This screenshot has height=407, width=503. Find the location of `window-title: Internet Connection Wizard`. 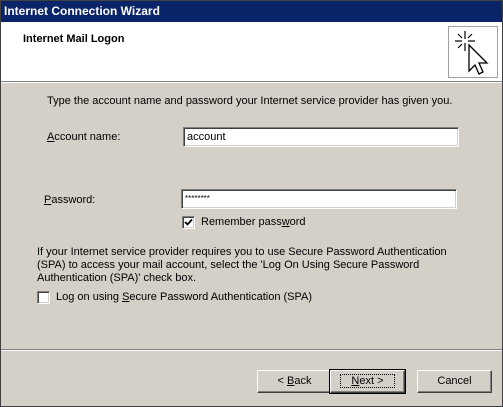

window-title: Internet Connection Wizard is located at coordinates (82, 11).